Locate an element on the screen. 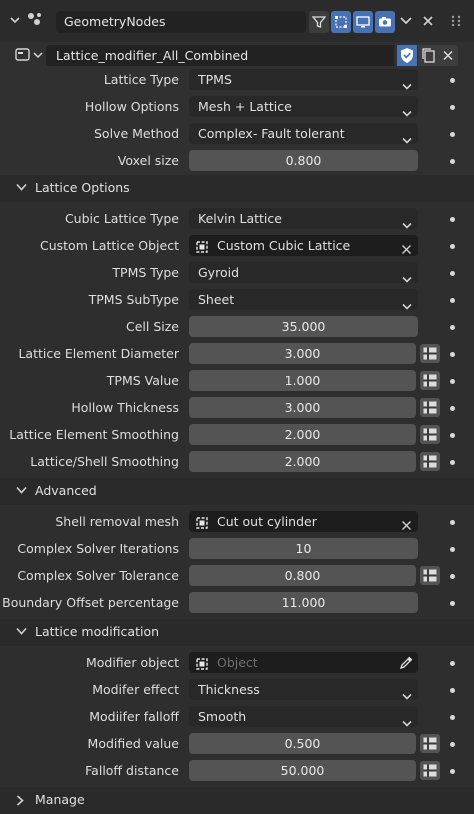  property-row-lattice-type: Lattice Type TPMS is located at coordinates (237, 80).